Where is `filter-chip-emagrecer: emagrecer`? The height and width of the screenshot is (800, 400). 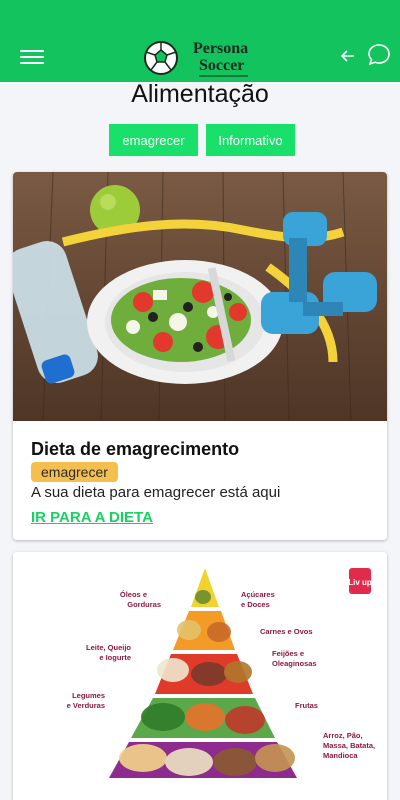
filter-chip-emagrecer: emagrecer is located at coordinates (153, 140).